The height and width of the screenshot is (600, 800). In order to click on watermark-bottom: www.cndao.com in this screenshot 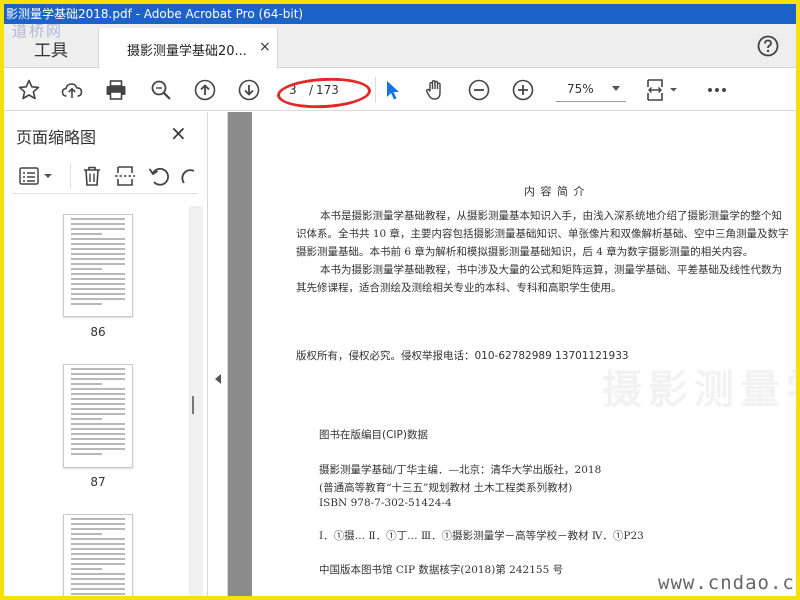, I will do `click(727, 583)`.